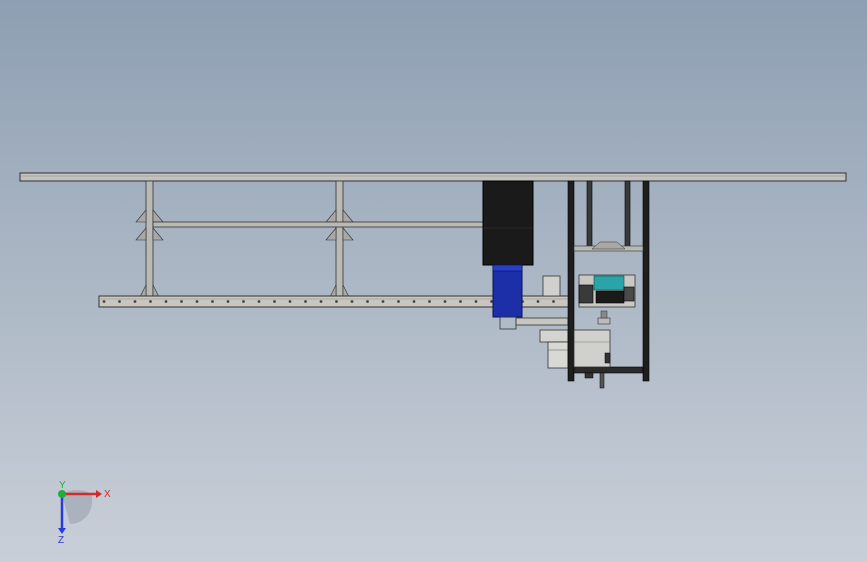 This screenshot has height=562, width=867. What do you see at coordinates (62, 531) in the screenshot?
I see `z-axis-arrowhead` at bounding box center [62, 531].